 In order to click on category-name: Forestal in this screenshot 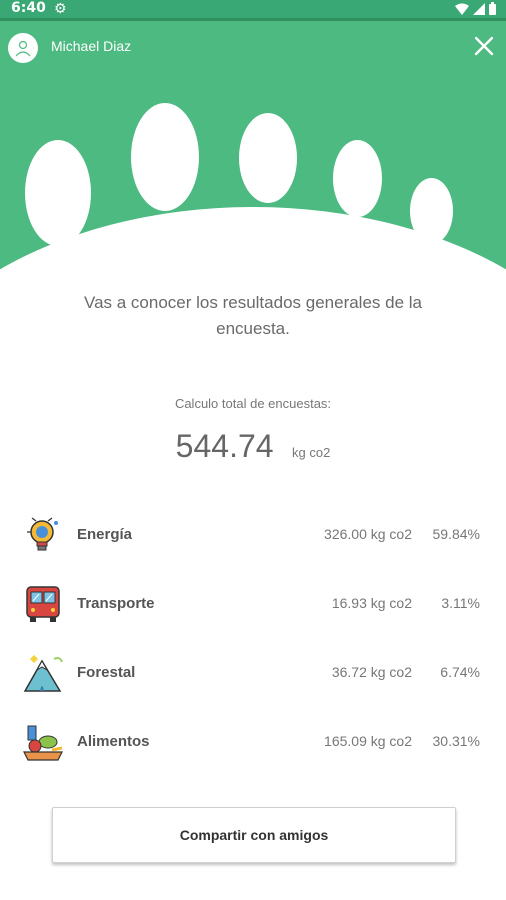, I will do `click(106, 672)`.